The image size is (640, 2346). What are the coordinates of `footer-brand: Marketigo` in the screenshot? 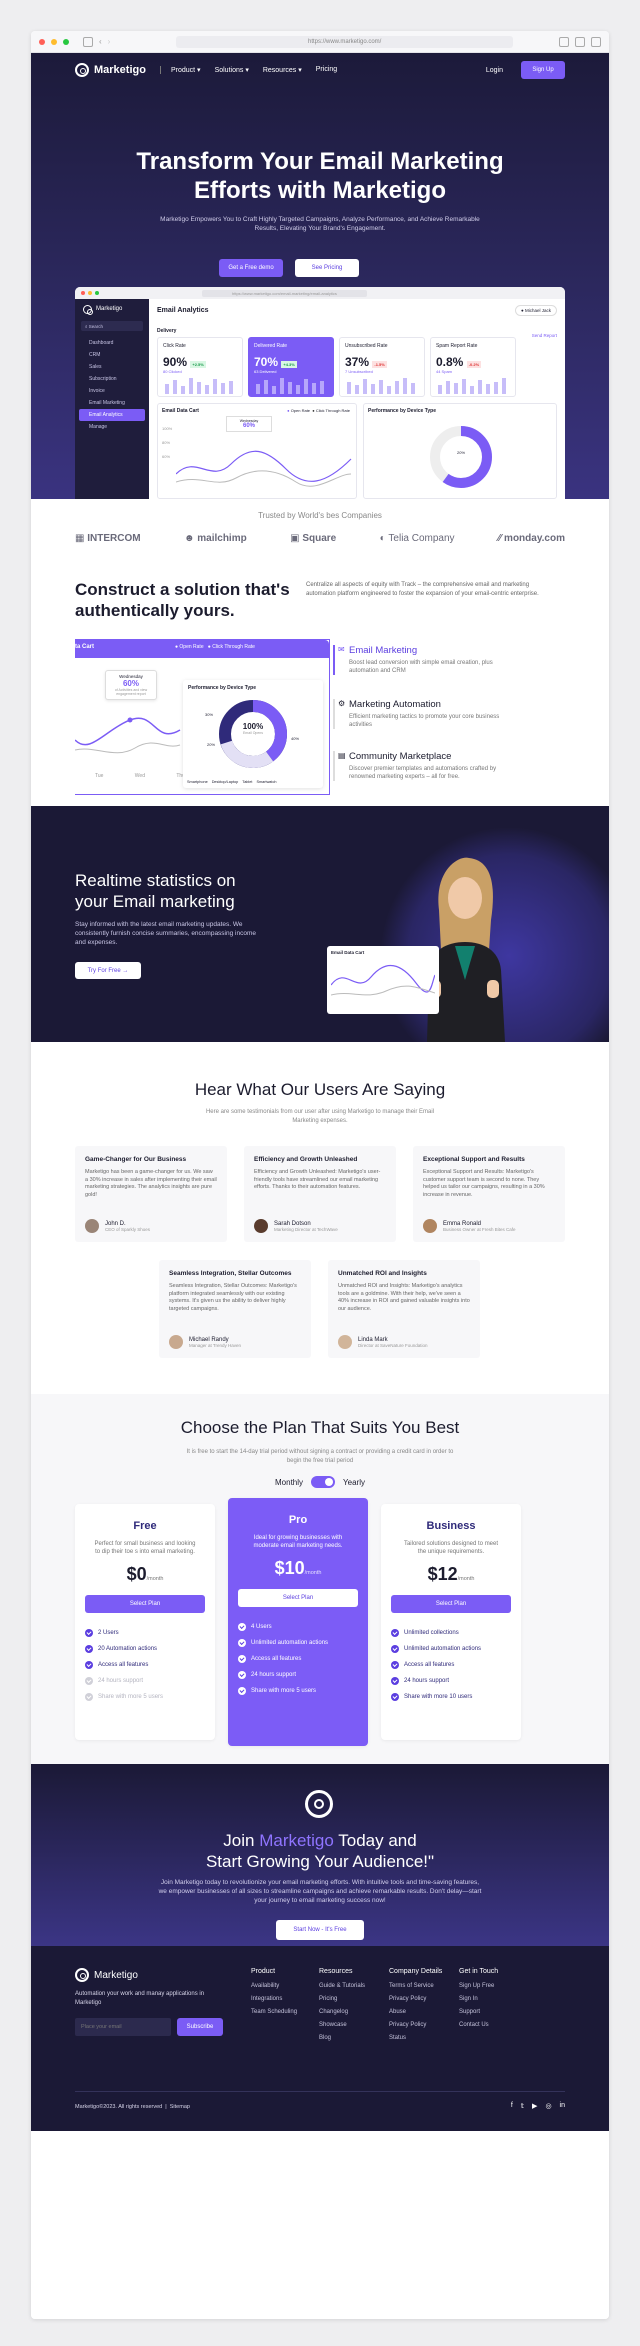 It's located at (106, 1975).